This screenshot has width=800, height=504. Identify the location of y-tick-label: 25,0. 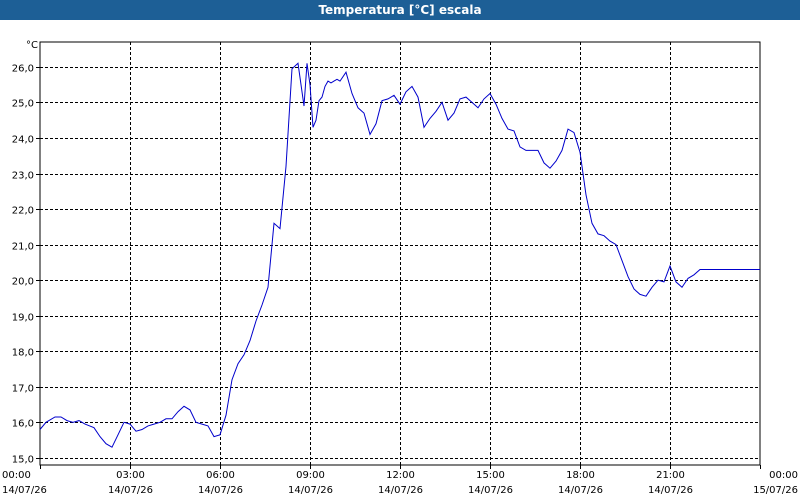
(23, 104).